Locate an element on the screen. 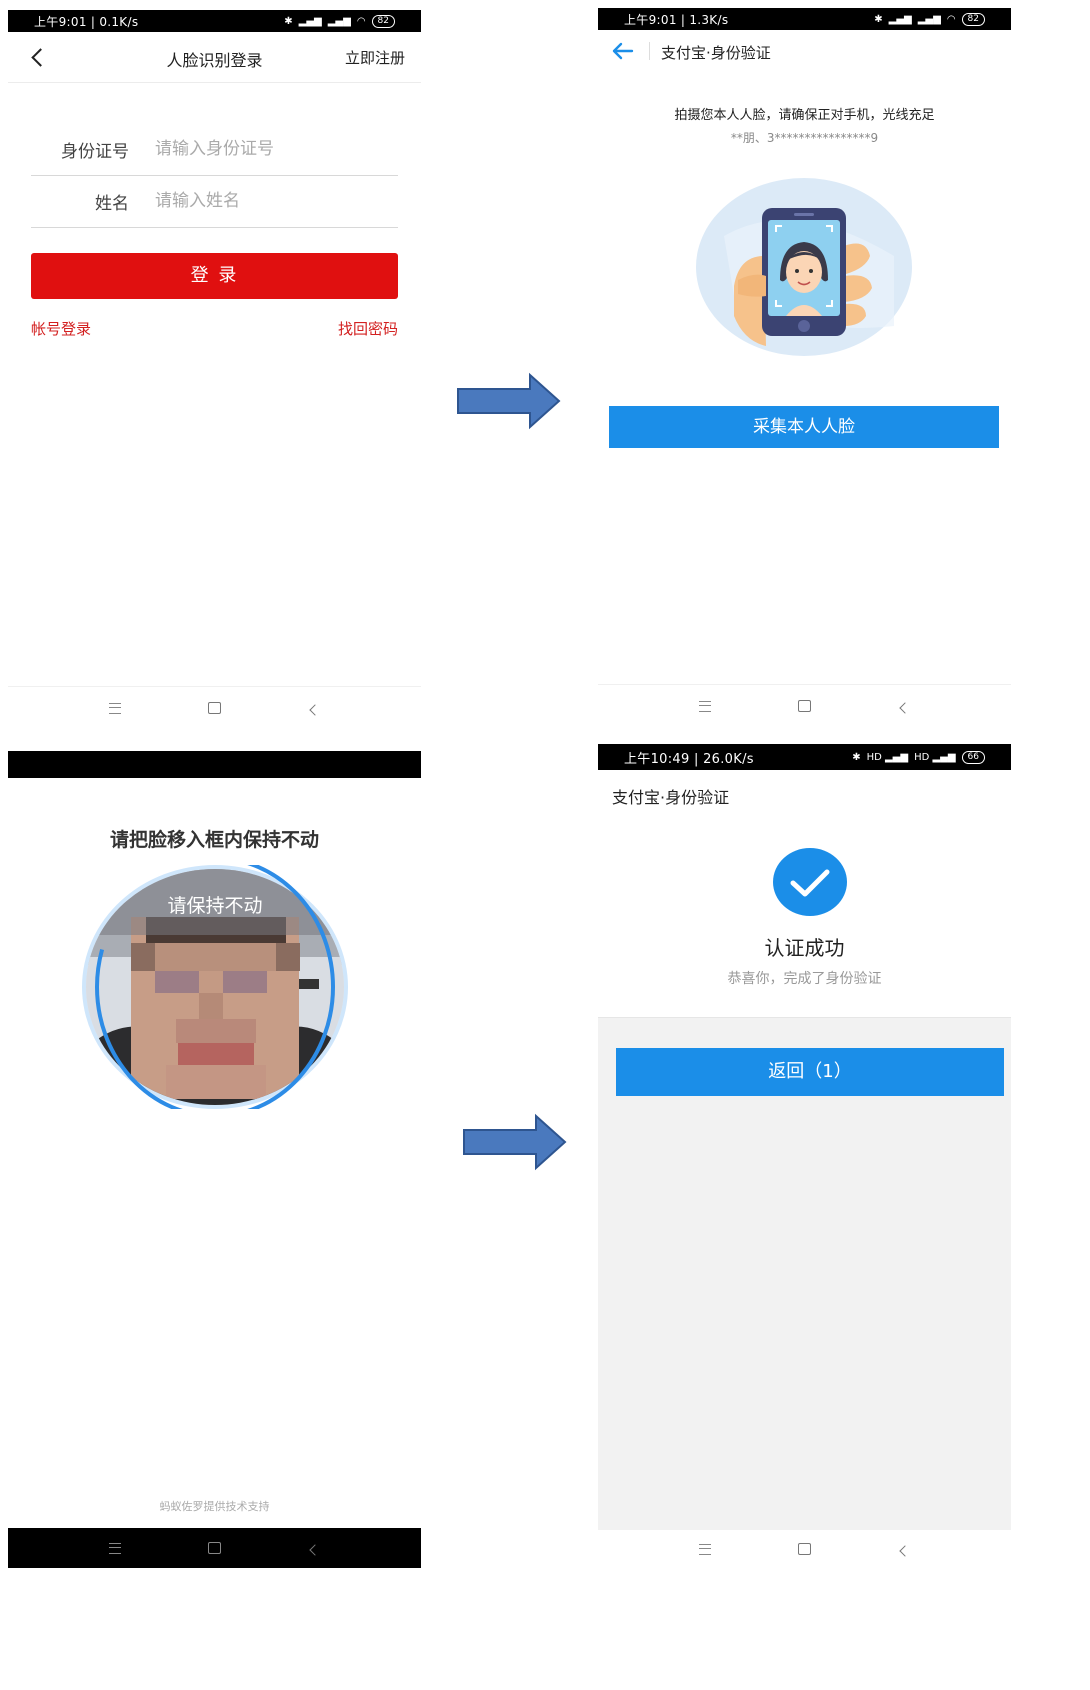  result-card: 支付宝·身份验证 认证成功 恭喜你，完成了身份验证 is located at coordinates (804, 894).